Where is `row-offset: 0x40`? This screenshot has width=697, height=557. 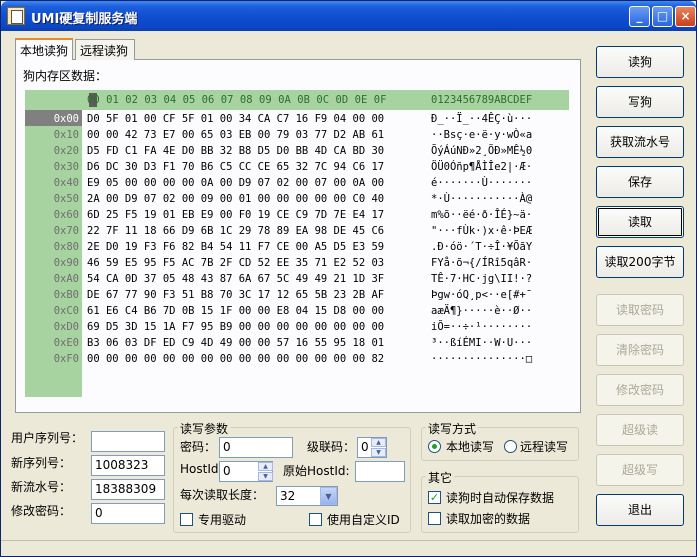 row-offset: 0x40 is located at coordinates (66, 183).